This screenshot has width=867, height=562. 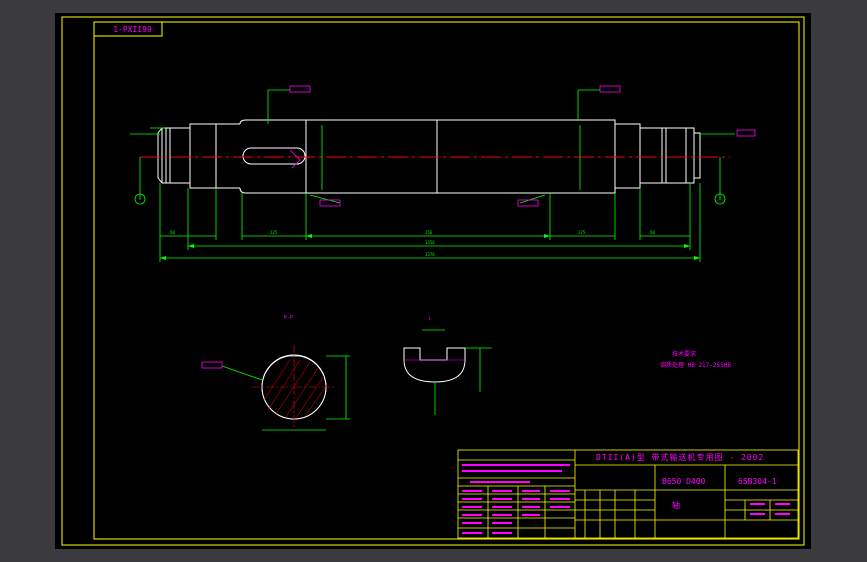 What do you see at coordinates (430, 199) in the screenshot?
I see `datum-markers` at bounding box center [430, 199].